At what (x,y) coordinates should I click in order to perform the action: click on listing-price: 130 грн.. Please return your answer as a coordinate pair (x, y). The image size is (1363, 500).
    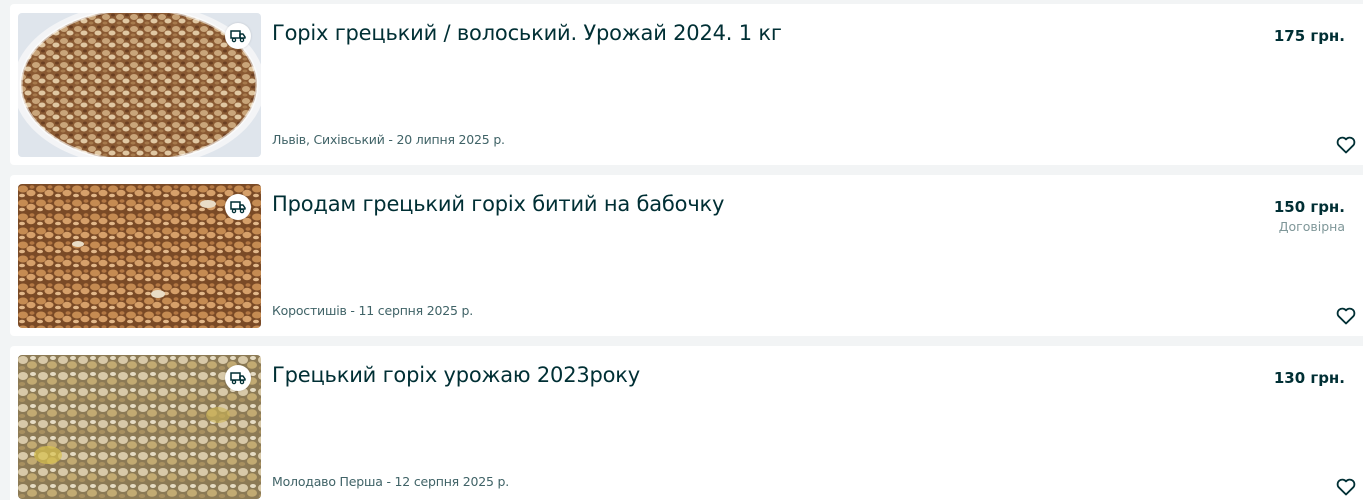
    Looking at the image, I should click on (1309, 378).